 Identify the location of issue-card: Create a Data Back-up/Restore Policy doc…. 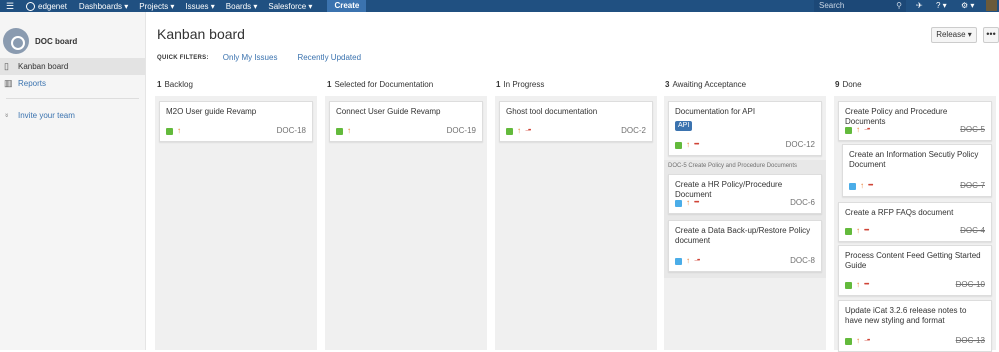
(745, 246).